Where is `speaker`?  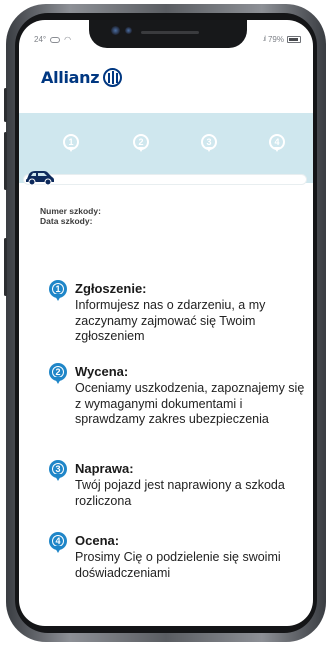 speaker is located at coordinates (170, 32).